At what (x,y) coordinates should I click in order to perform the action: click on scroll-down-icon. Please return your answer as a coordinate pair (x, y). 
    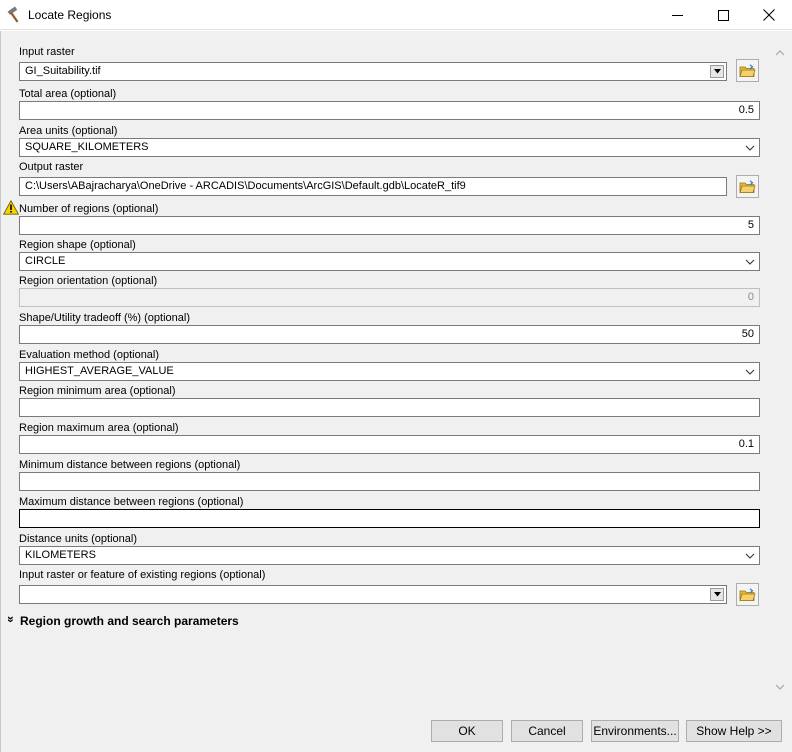
    Looking at the image, I should click on (780, 687).